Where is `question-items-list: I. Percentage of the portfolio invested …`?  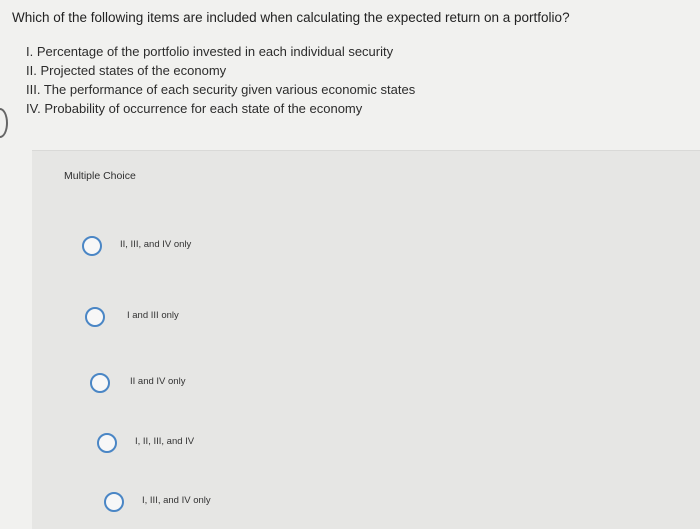 question-items-list: I. Percentage of the portfolio invested … is located at coordinates (220, 80).